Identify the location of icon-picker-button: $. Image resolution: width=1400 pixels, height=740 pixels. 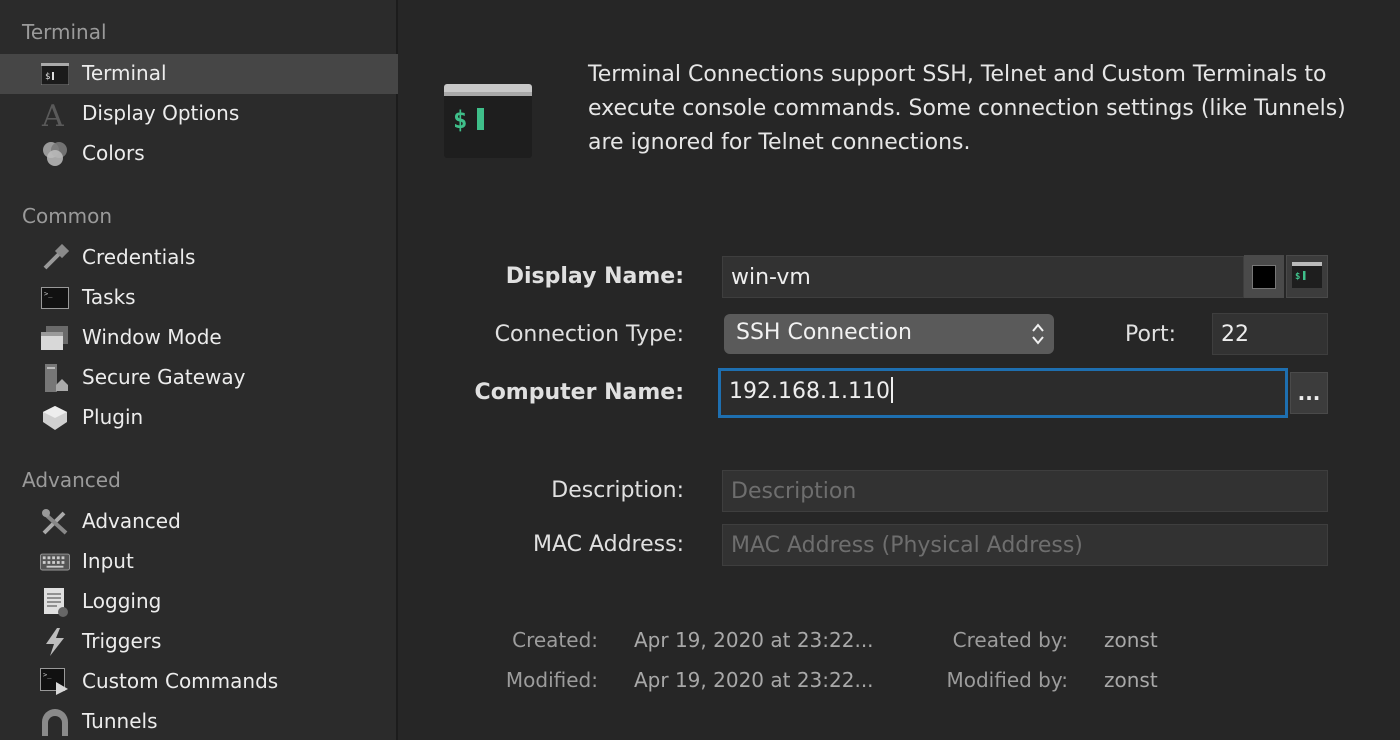
(1307, 276).